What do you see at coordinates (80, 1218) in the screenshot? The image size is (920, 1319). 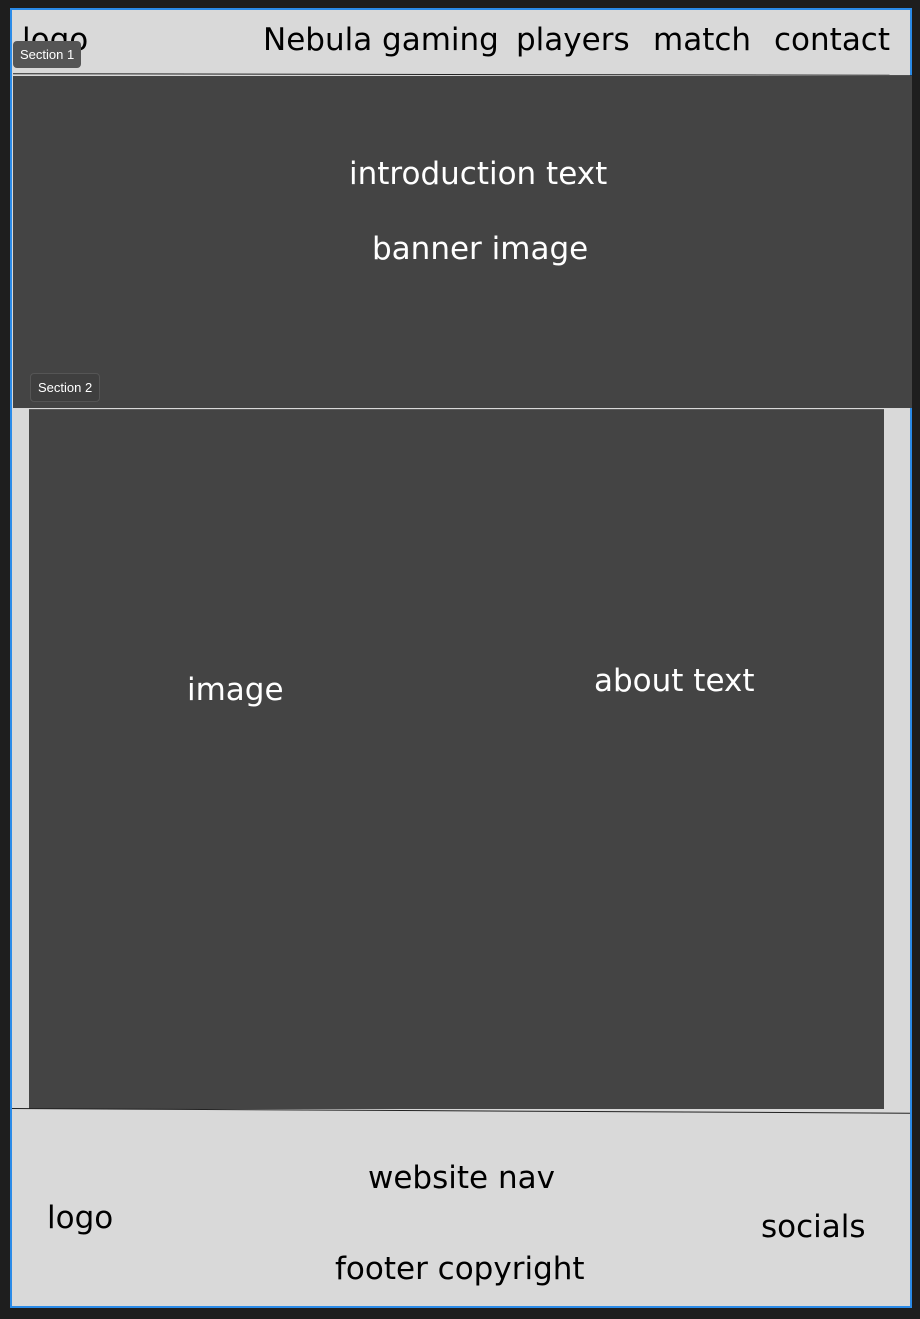 I see `footer-logo: logo` at bounding box center [80, 1218].